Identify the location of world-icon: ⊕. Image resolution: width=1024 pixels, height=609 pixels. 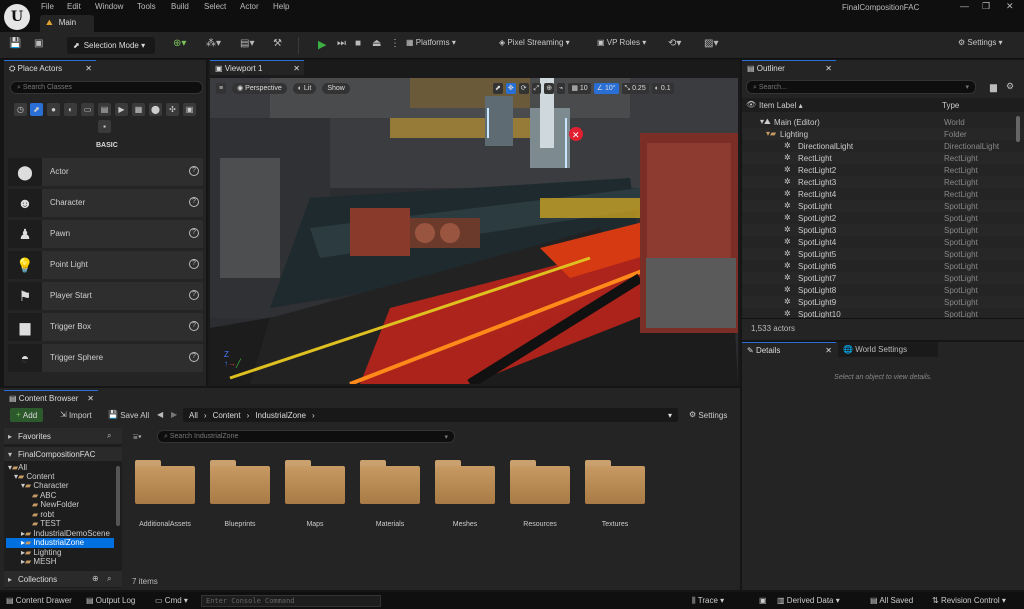
(549, 88).